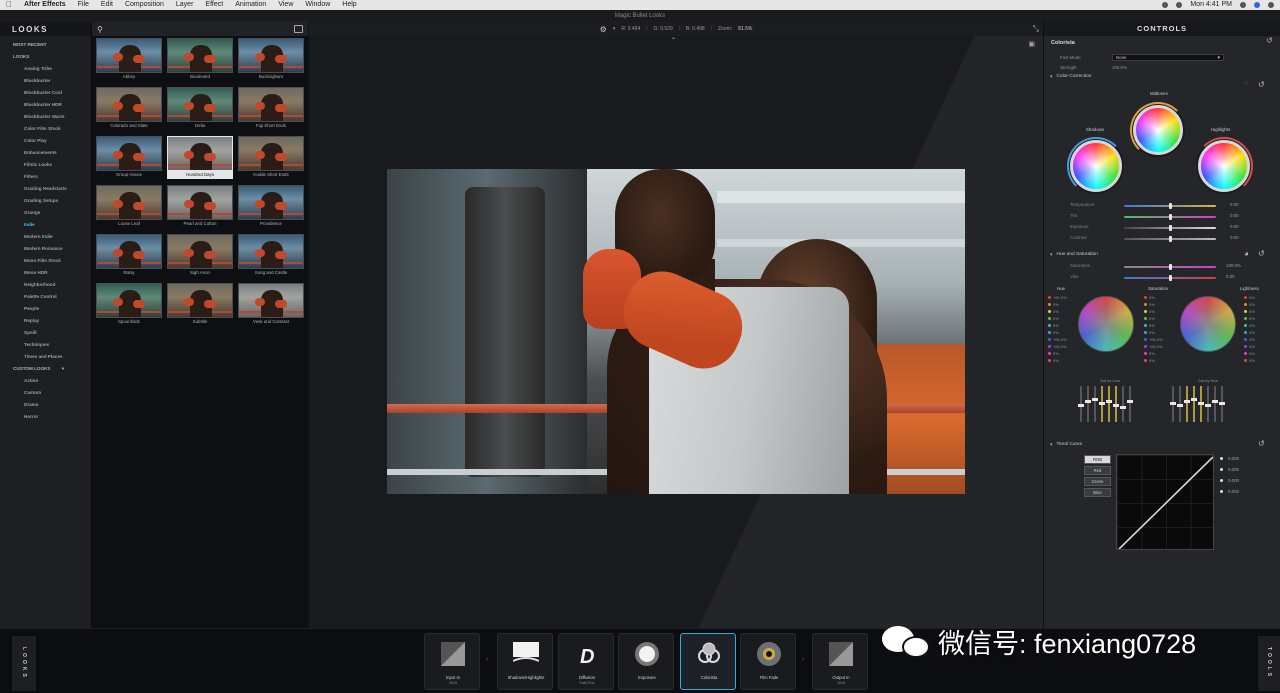 Image resolution: width=1280 pixels, height=693 pixels. I want to click on looks-category-item: Palette Control, so click(45, 297).